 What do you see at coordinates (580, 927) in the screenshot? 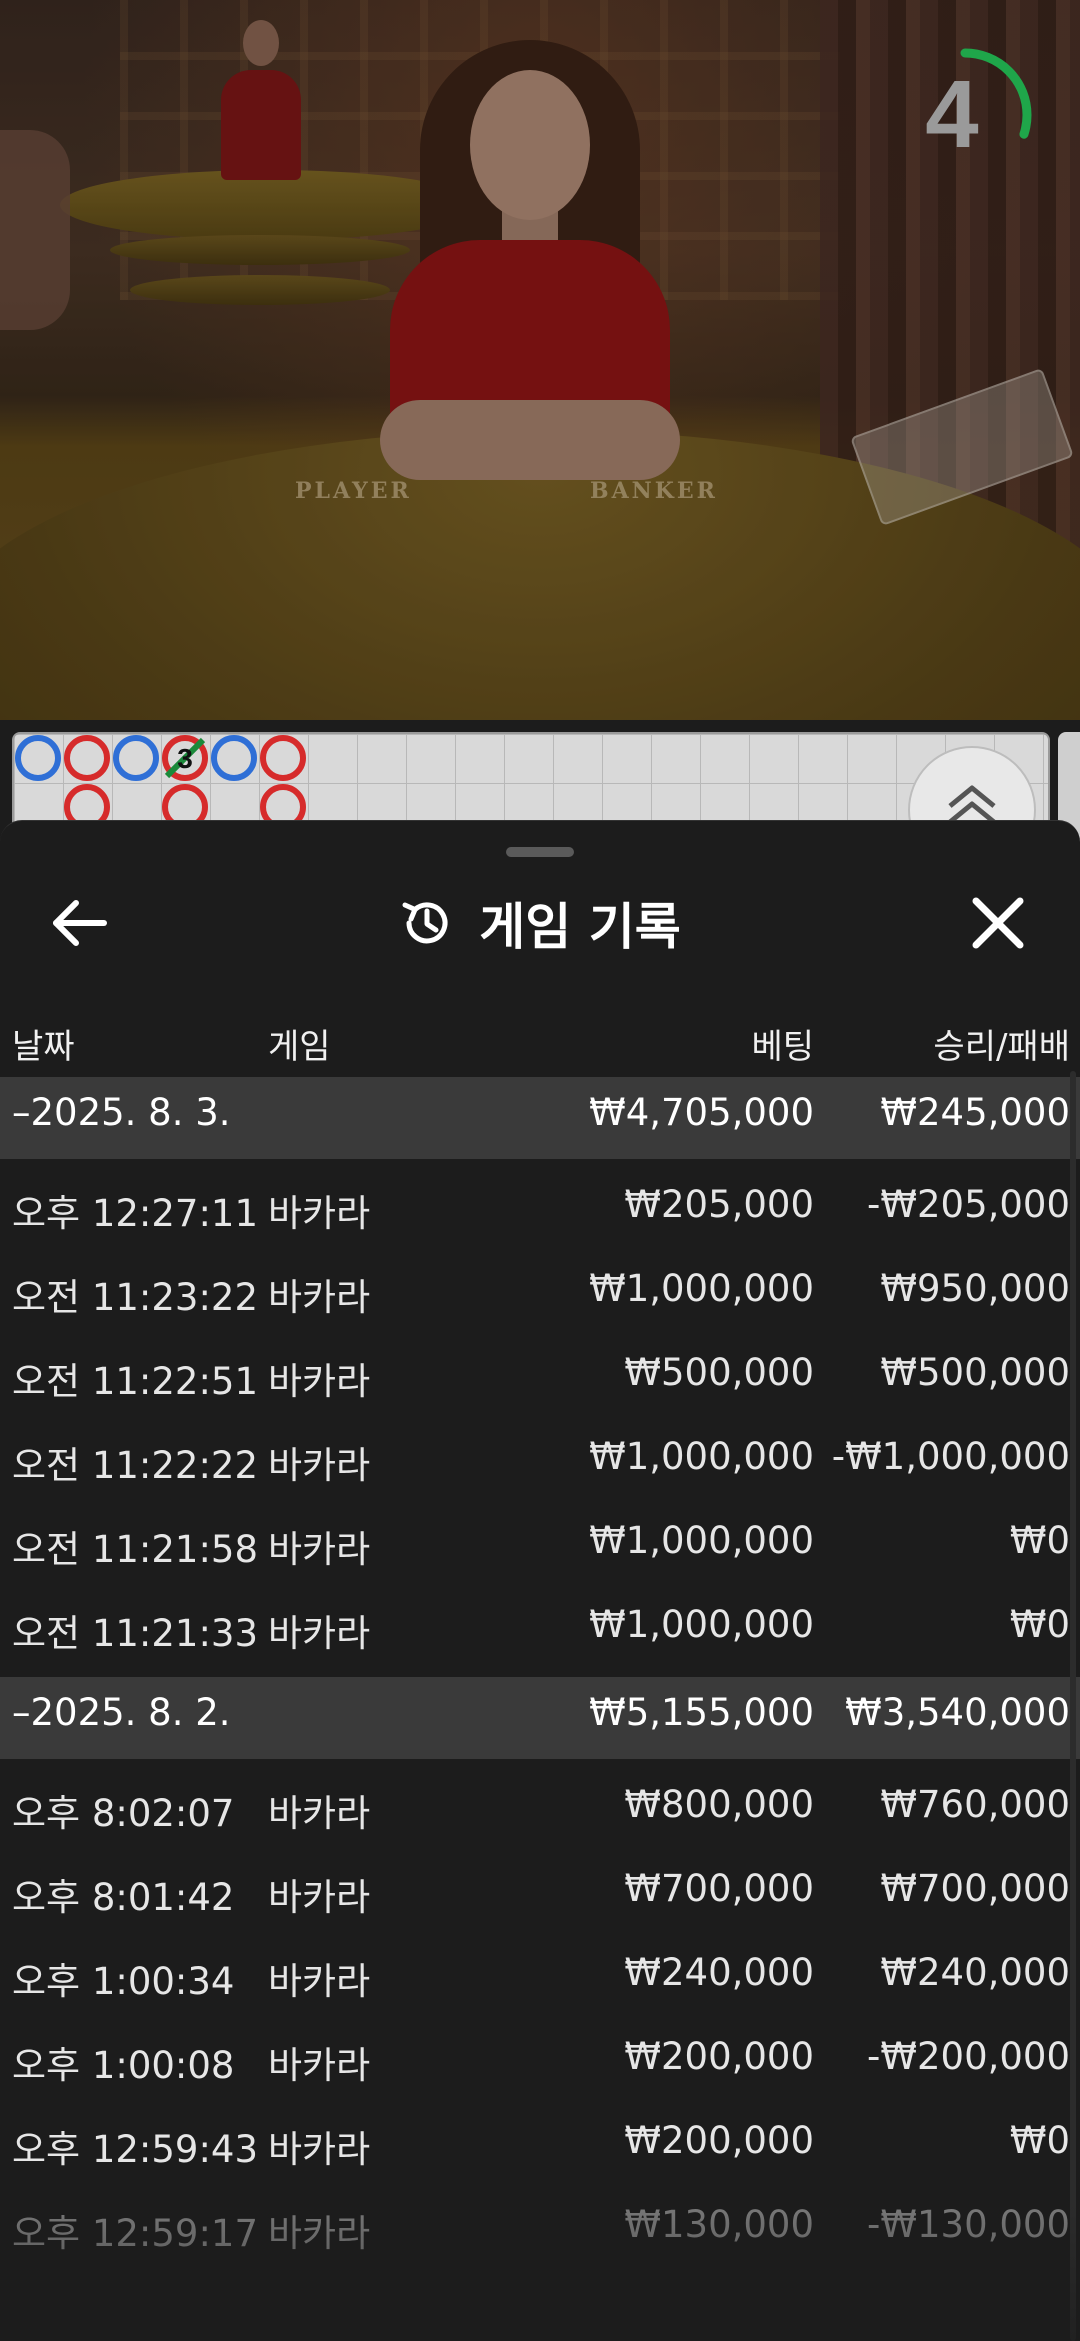
I see `sheet-title: 게임 기록` at bounding box center [580, 927].